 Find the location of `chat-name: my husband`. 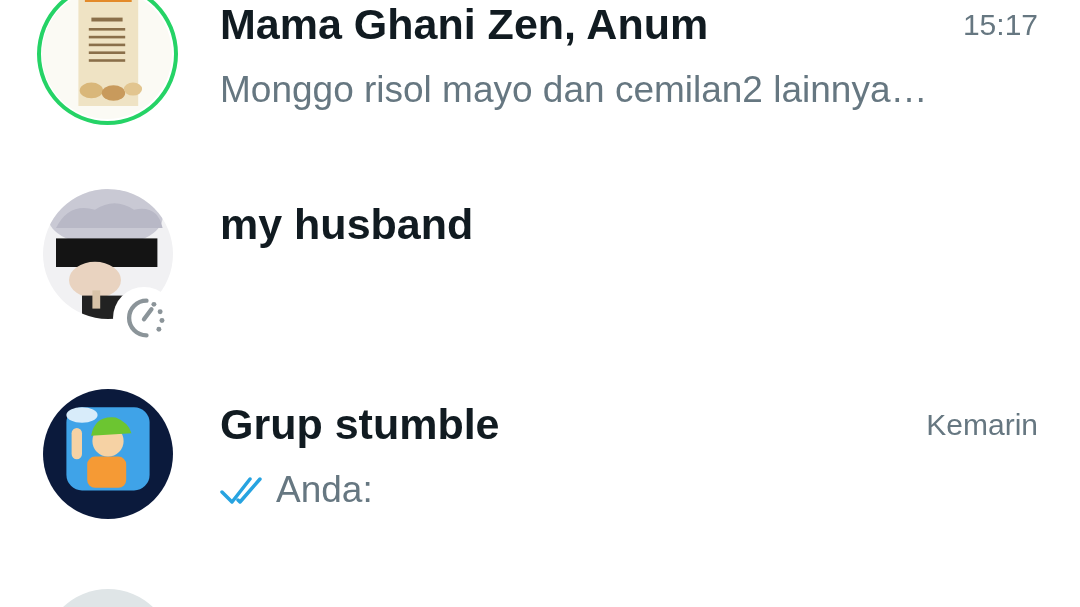

chat-name: my husband is located at coordinates (347, 224).